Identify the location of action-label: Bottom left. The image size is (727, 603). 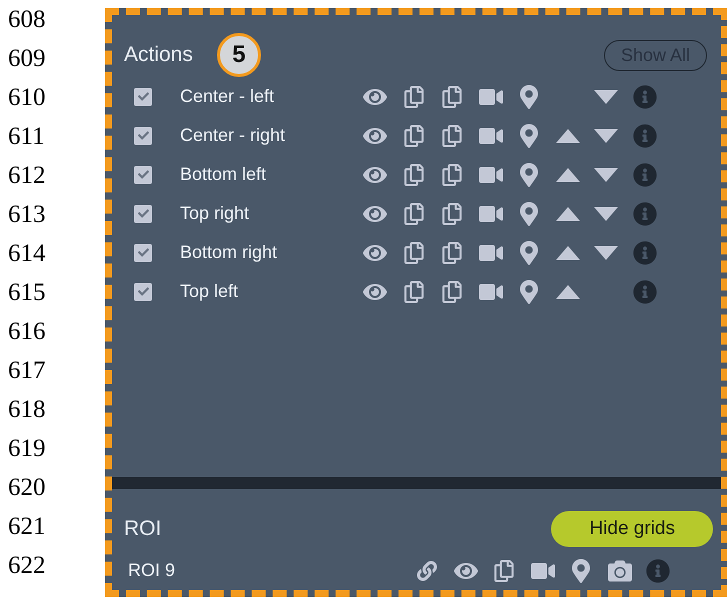
(224, 174).